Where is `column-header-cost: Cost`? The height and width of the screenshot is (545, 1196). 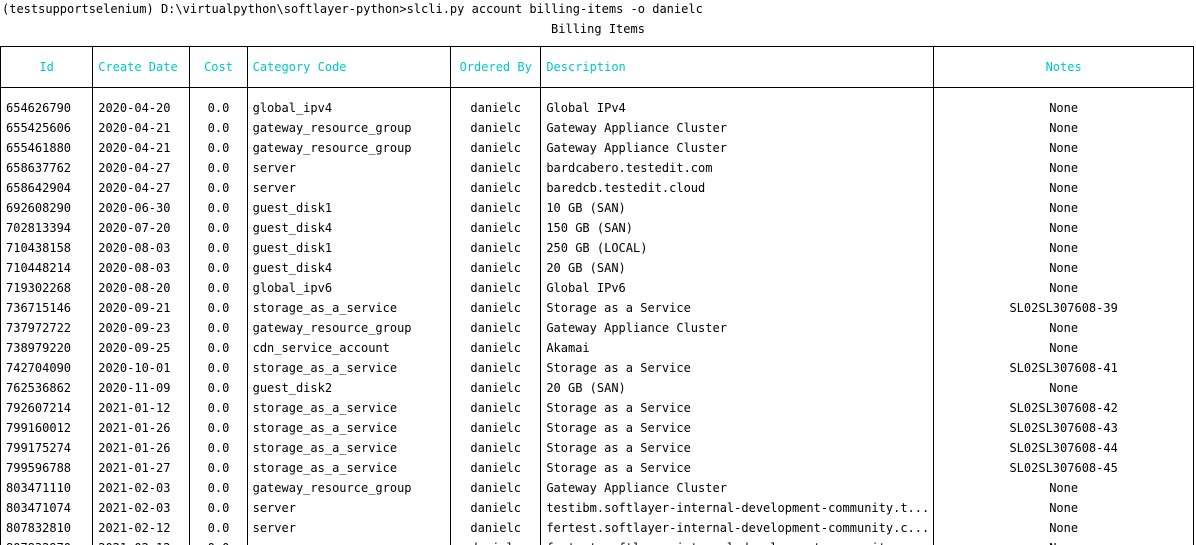 column-header-cost: Cost is located at coordinates (218, 67).